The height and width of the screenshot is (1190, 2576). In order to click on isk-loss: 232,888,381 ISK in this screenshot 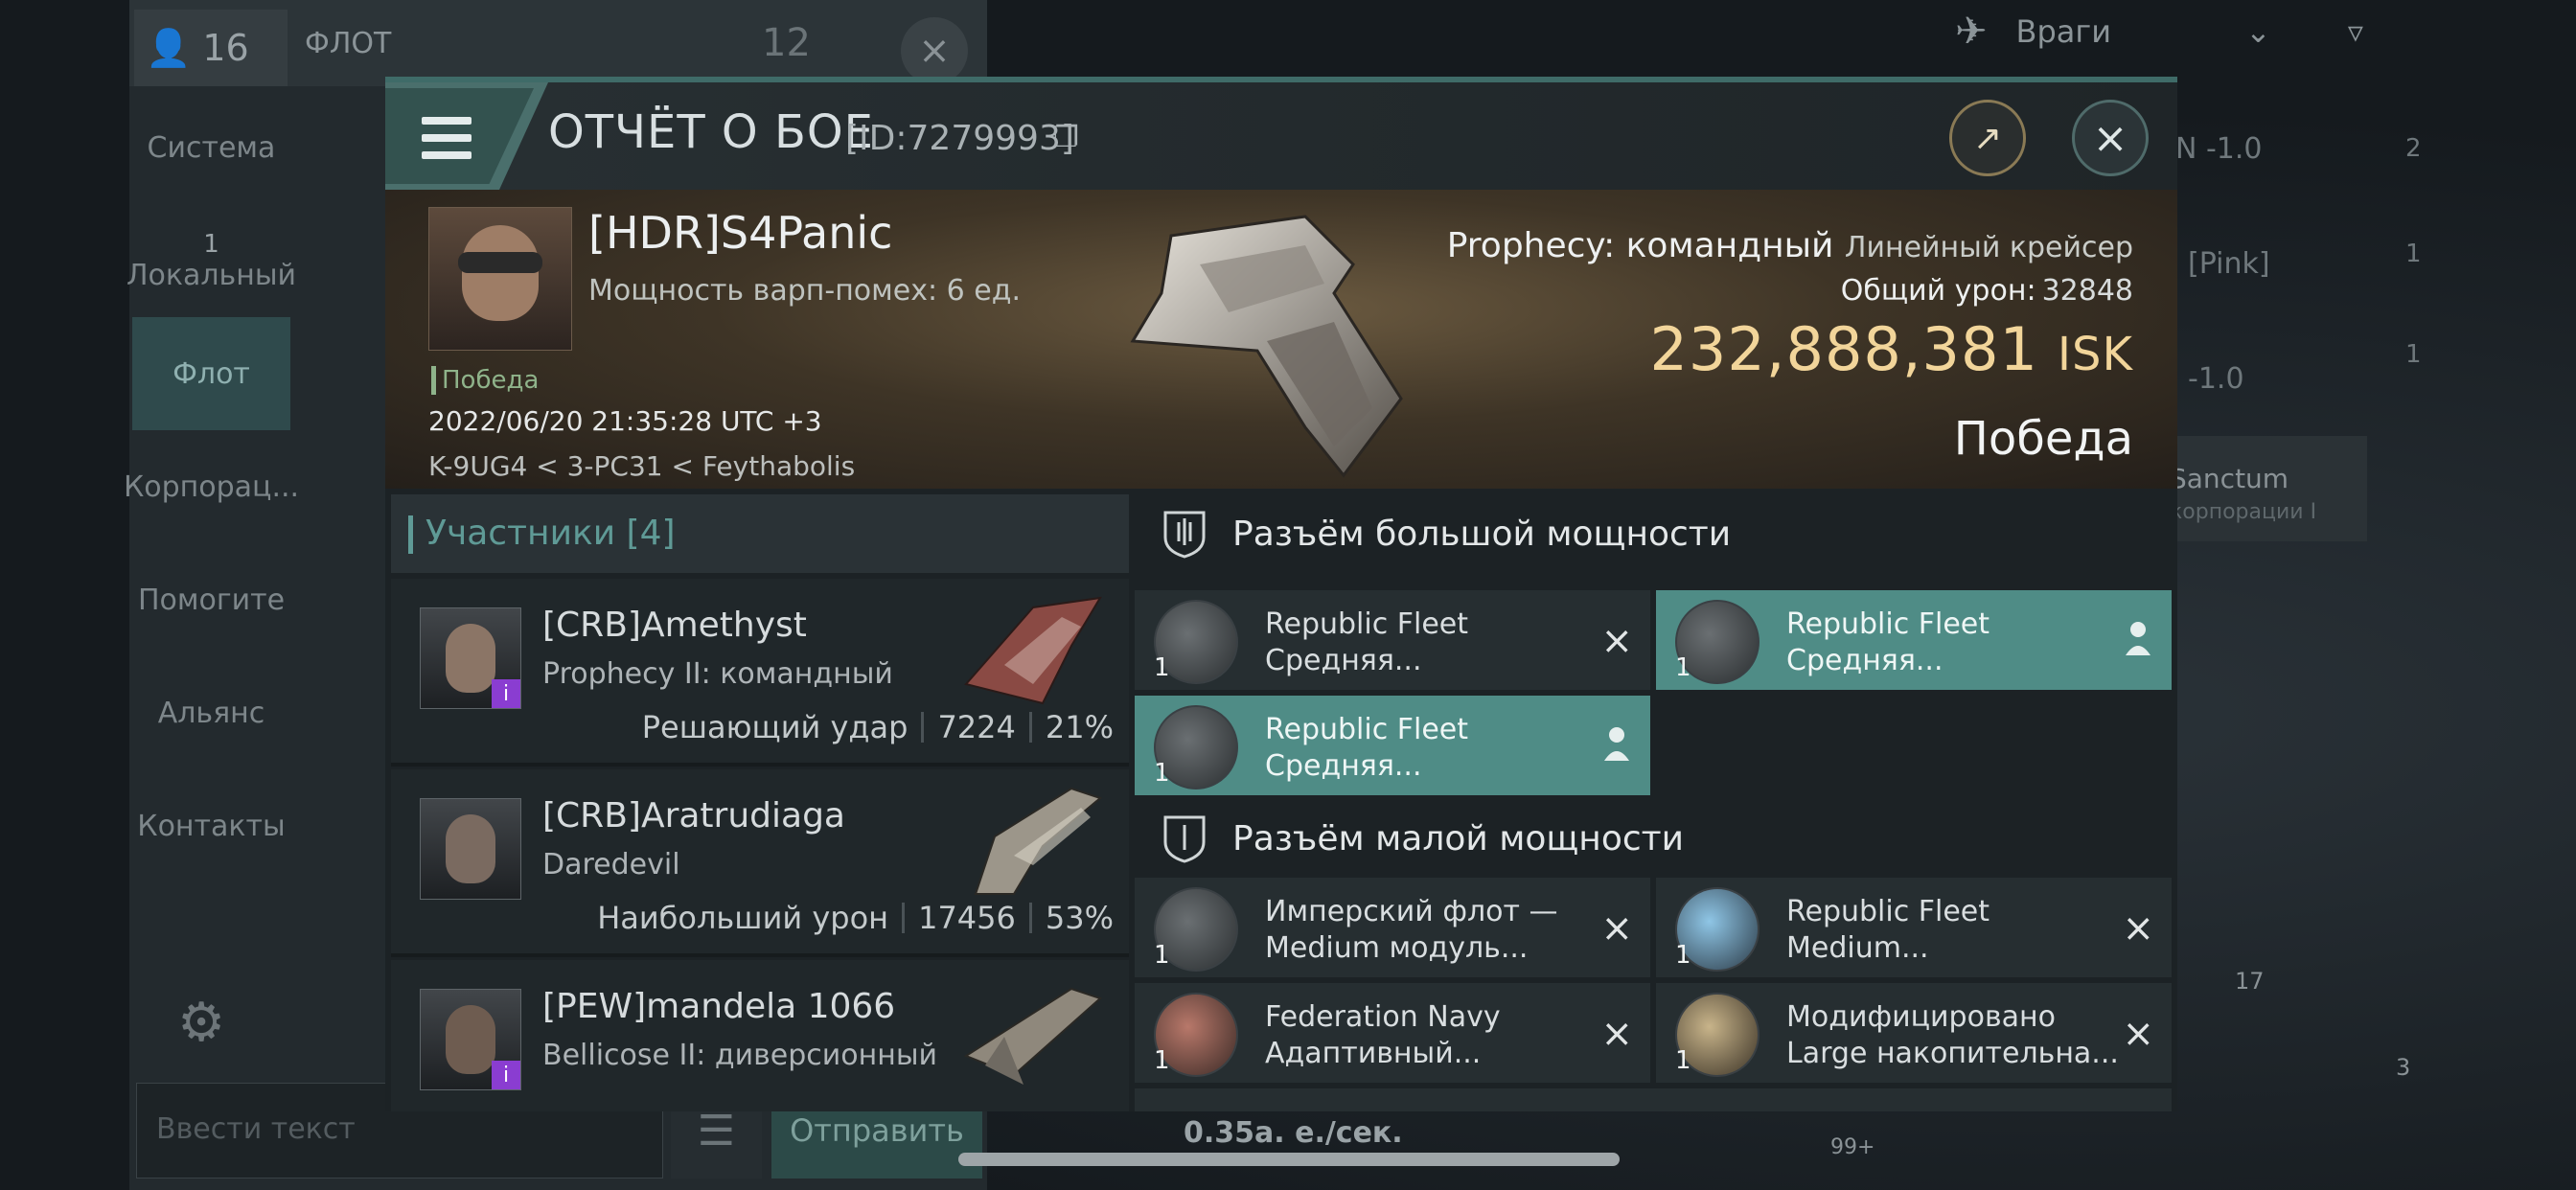, I will do `click(1891, 349)`.